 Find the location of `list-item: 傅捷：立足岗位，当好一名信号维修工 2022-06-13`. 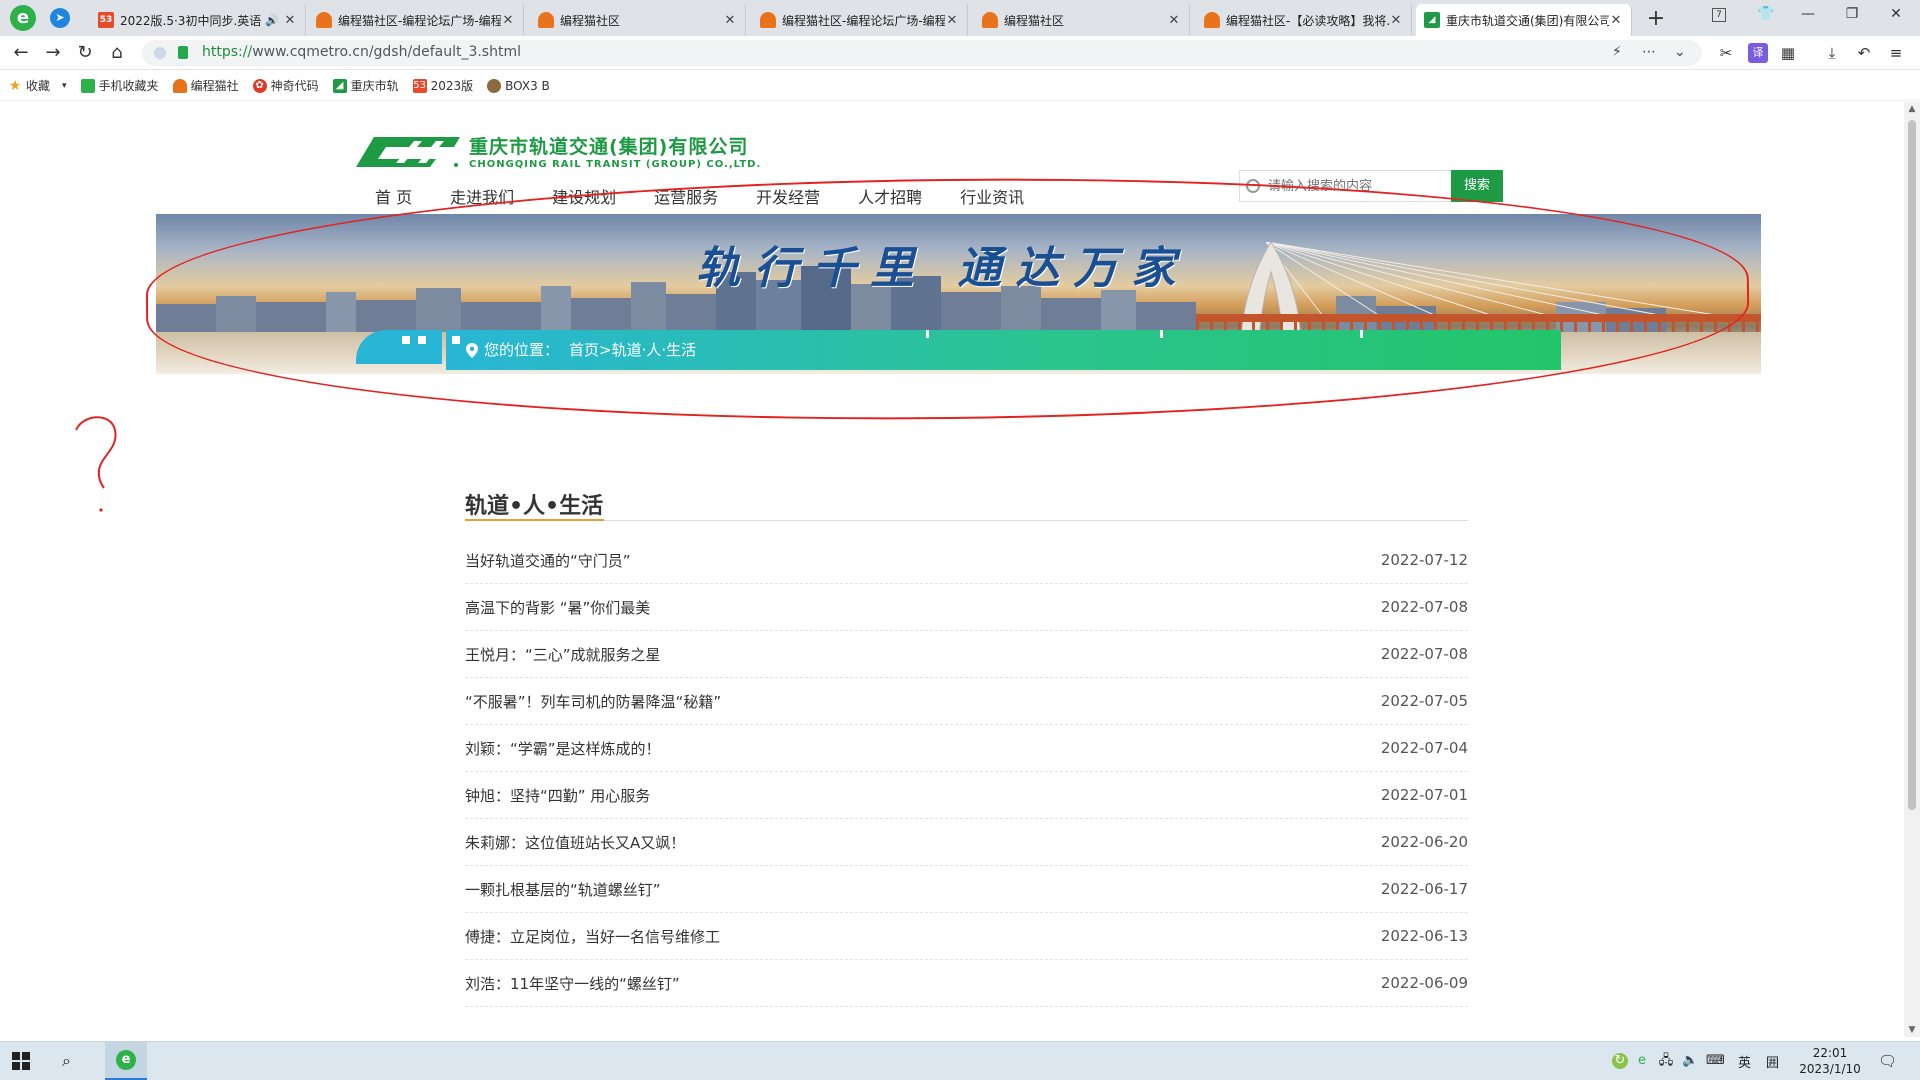

list-item: 傅捷：立足岗位，当好一名信号维修工 2022-06-13 is located at coordinates (966, 936).